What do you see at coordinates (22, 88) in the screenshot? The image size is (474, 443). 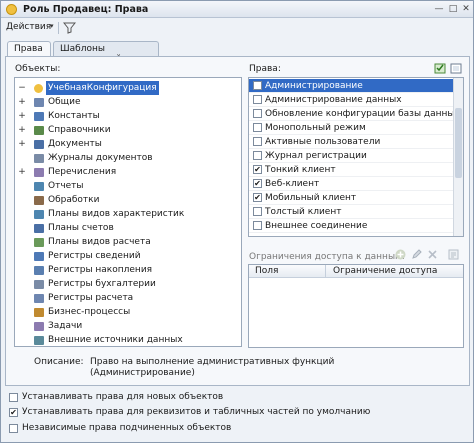 I see `expand-toggle-icon: −` at bounding box center [22, 88].